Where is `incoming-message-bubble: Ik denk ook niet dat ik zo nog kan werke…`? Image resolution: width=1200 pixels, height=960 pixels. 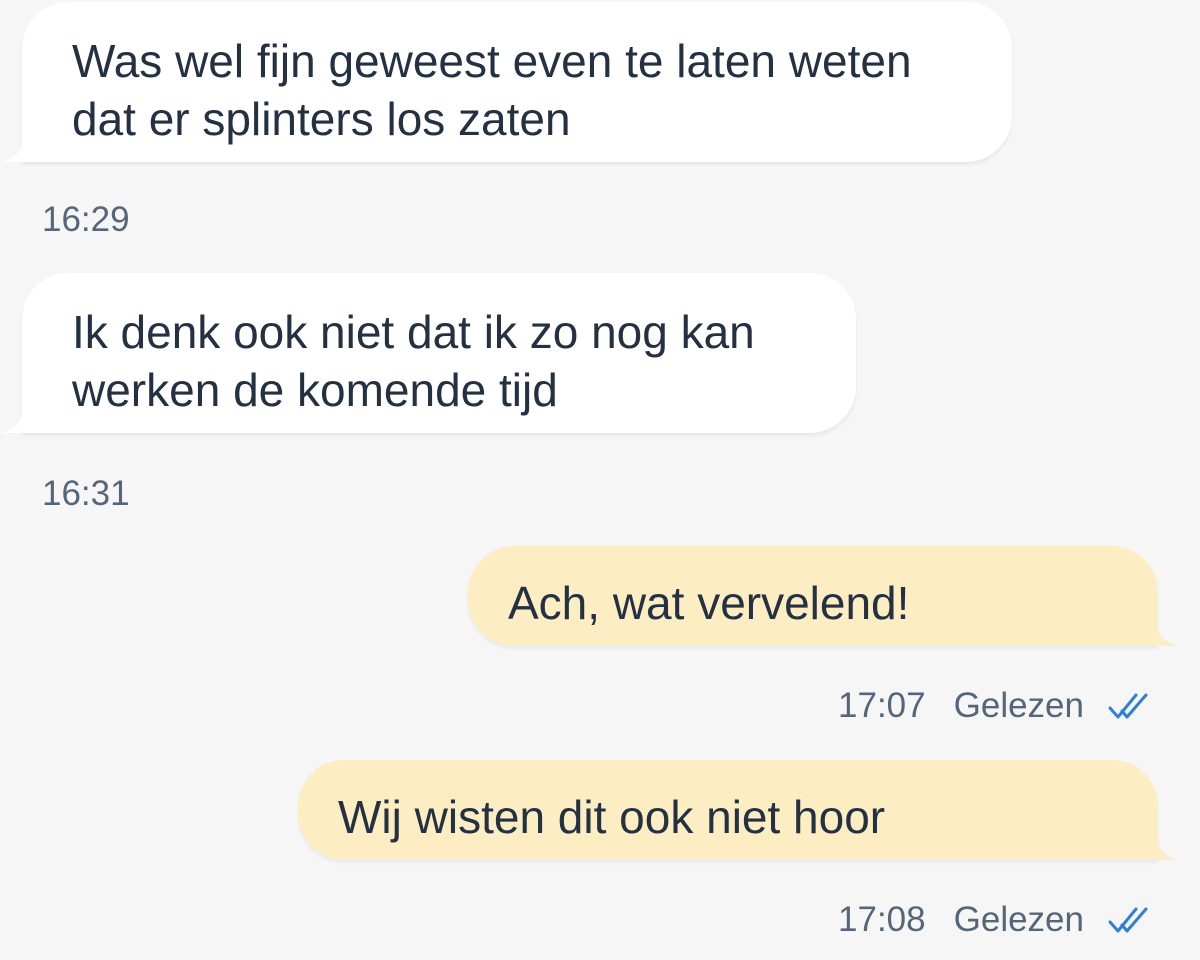 incoming-message-bubble: Ik denk ook niet dat ik zo nog kan werke… is located at coordinates (439, 353).